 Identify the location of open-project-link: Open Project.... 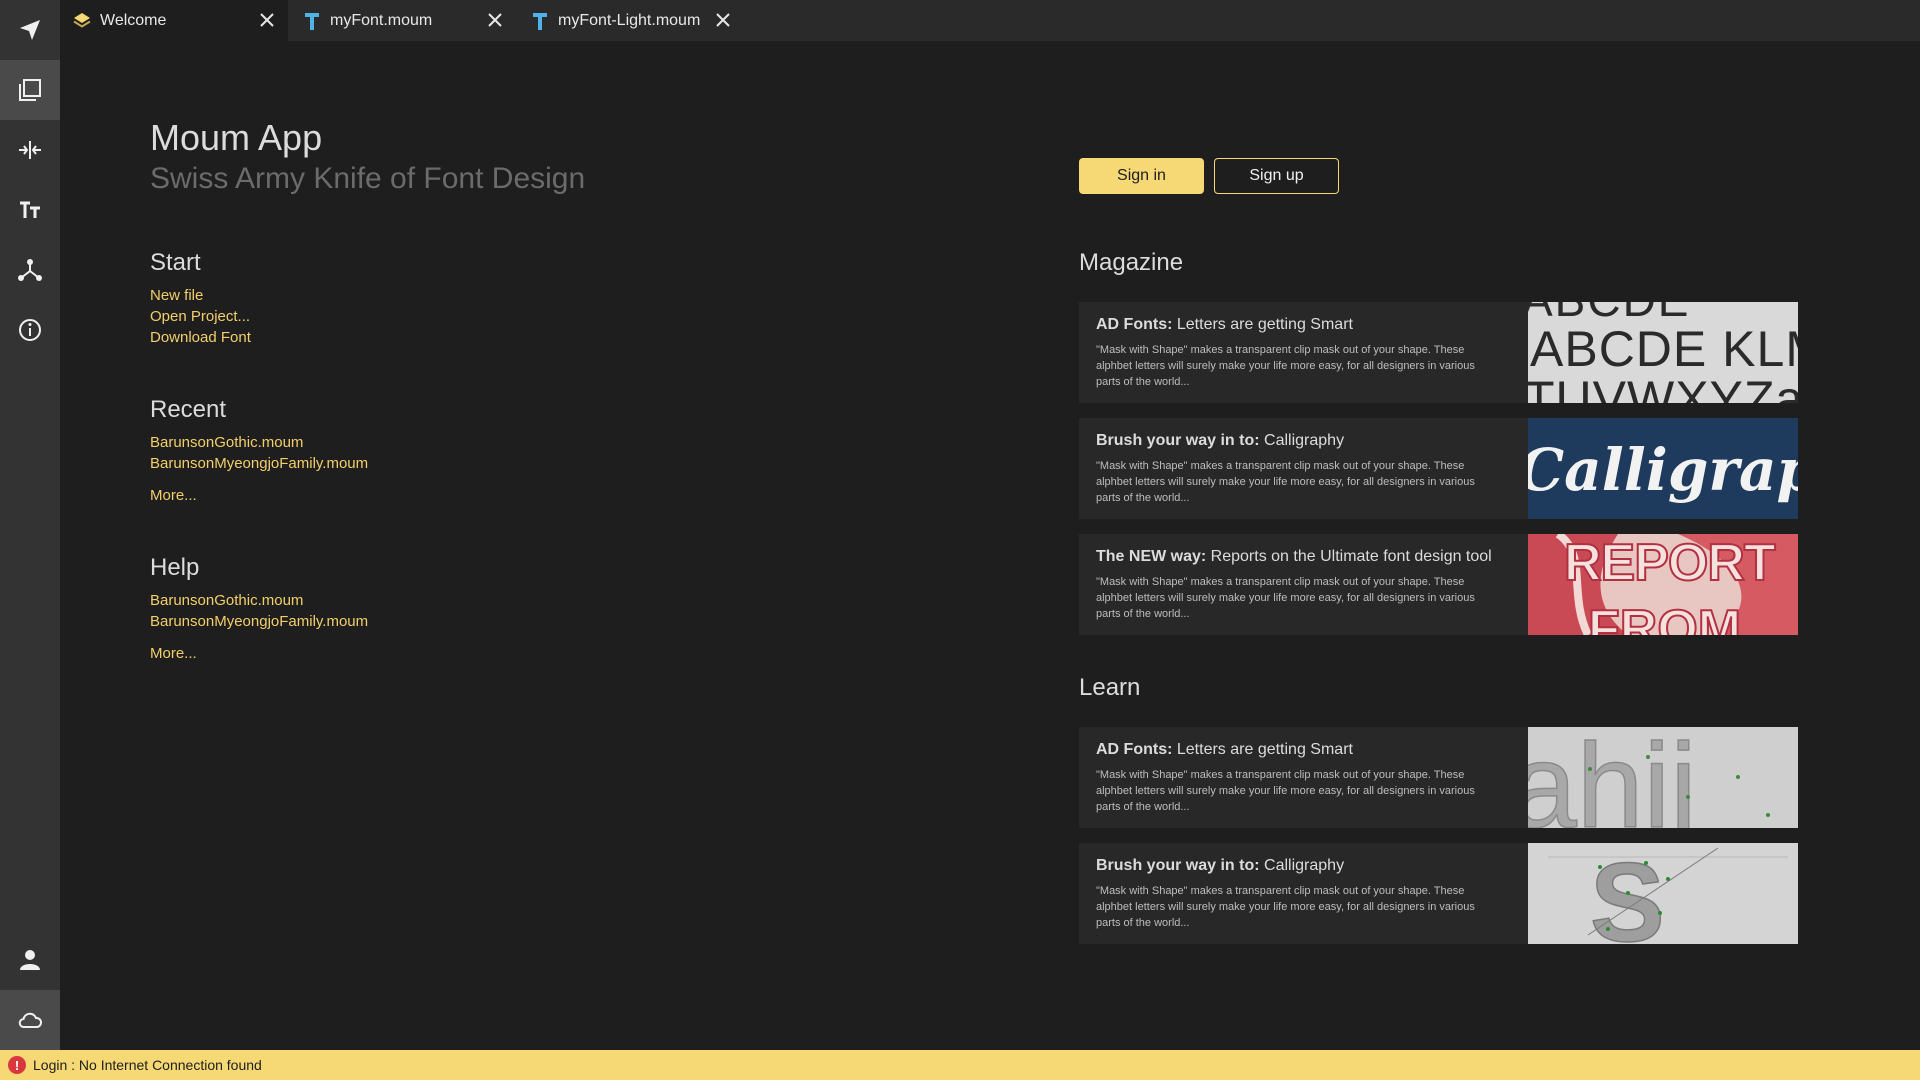
(200, 316).